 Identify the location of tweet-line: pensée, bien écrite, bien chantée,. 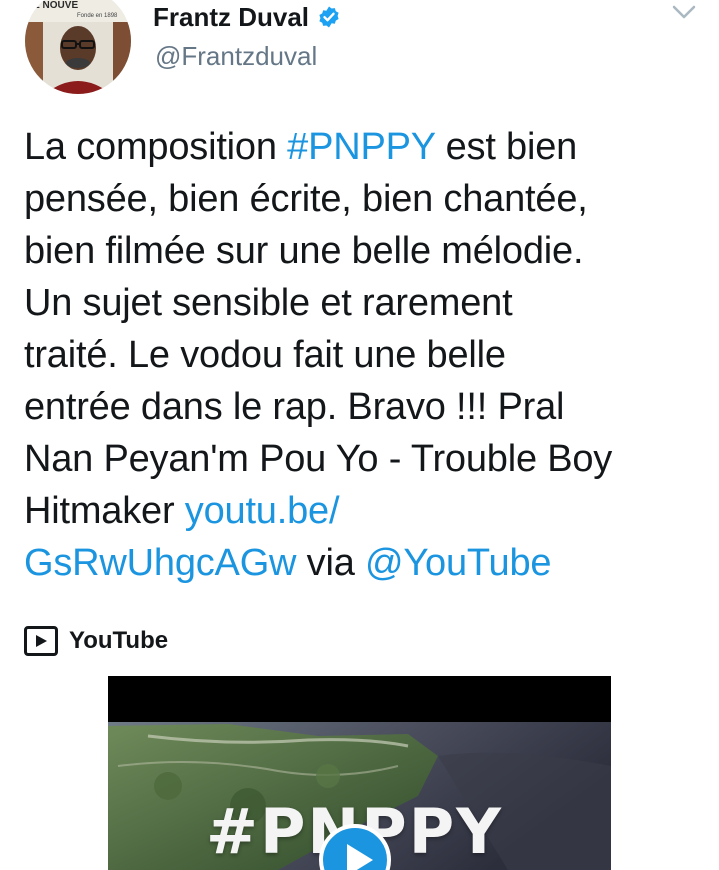
(366, 199).